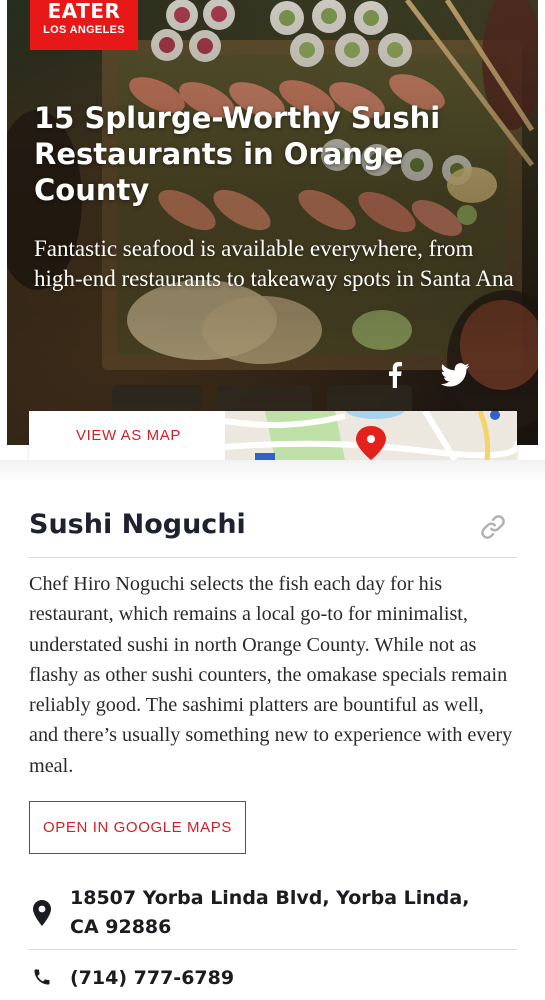 This screenshot has width=545, height=1000. I want to click on permalink-button, so click(493, 527).